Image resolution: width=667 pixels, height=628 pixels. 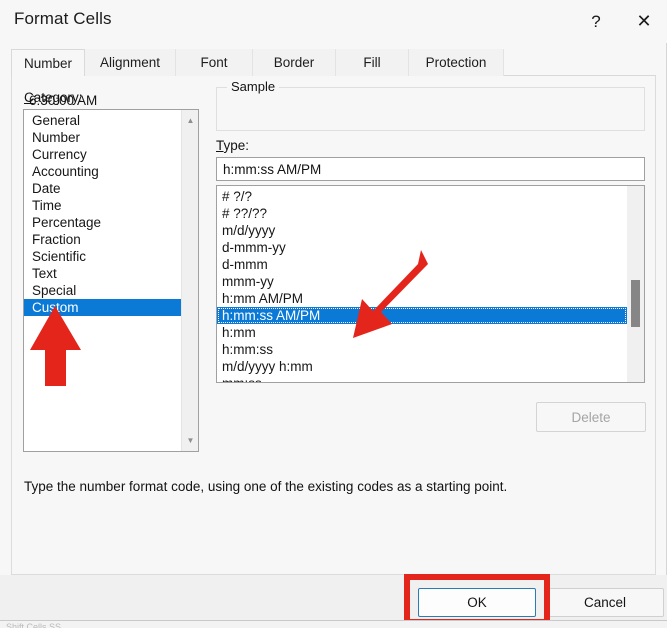 I want to click on tab-label: Font, so click(x=214, y=62).